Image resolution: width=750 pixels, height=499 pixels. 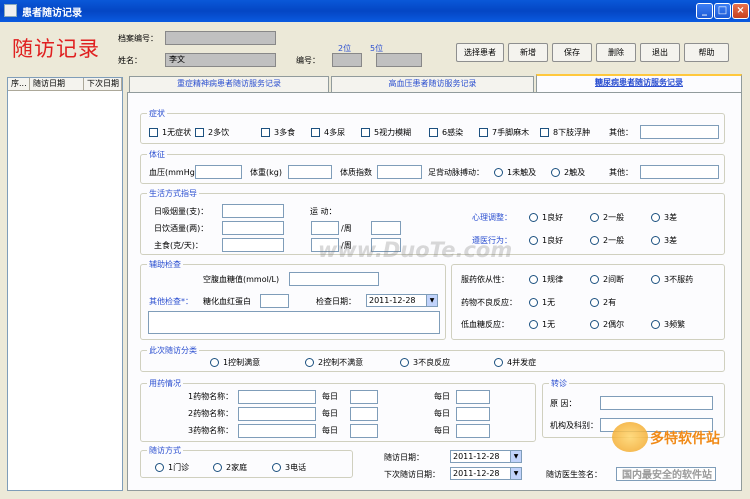 I want to click on hba1c-input, so click(x=274, y=301).